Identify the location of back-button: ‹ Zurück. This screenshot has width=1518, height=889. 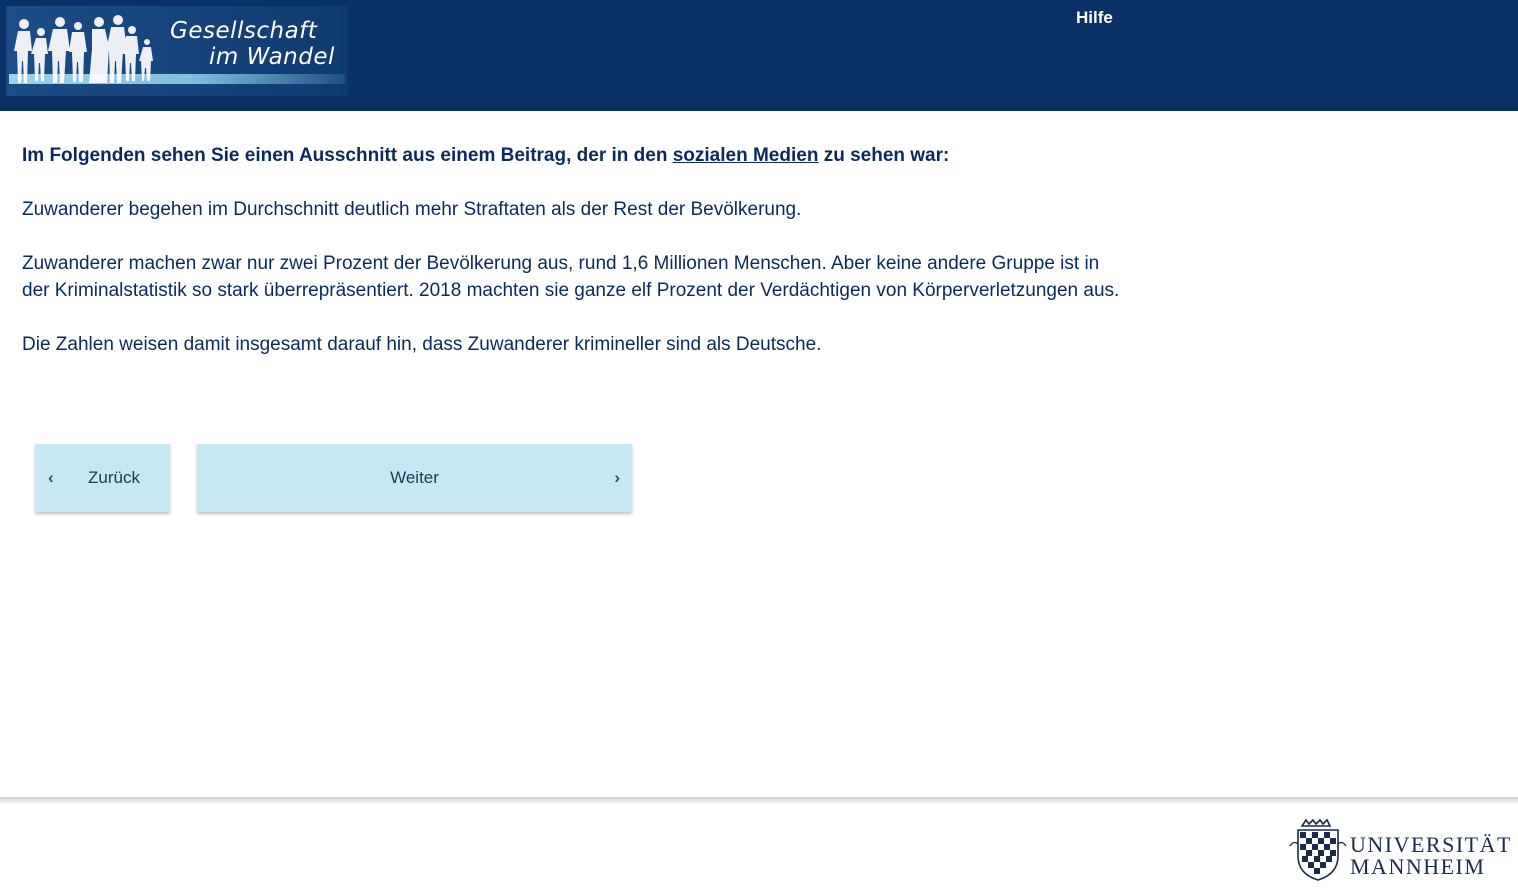
(102, 478).